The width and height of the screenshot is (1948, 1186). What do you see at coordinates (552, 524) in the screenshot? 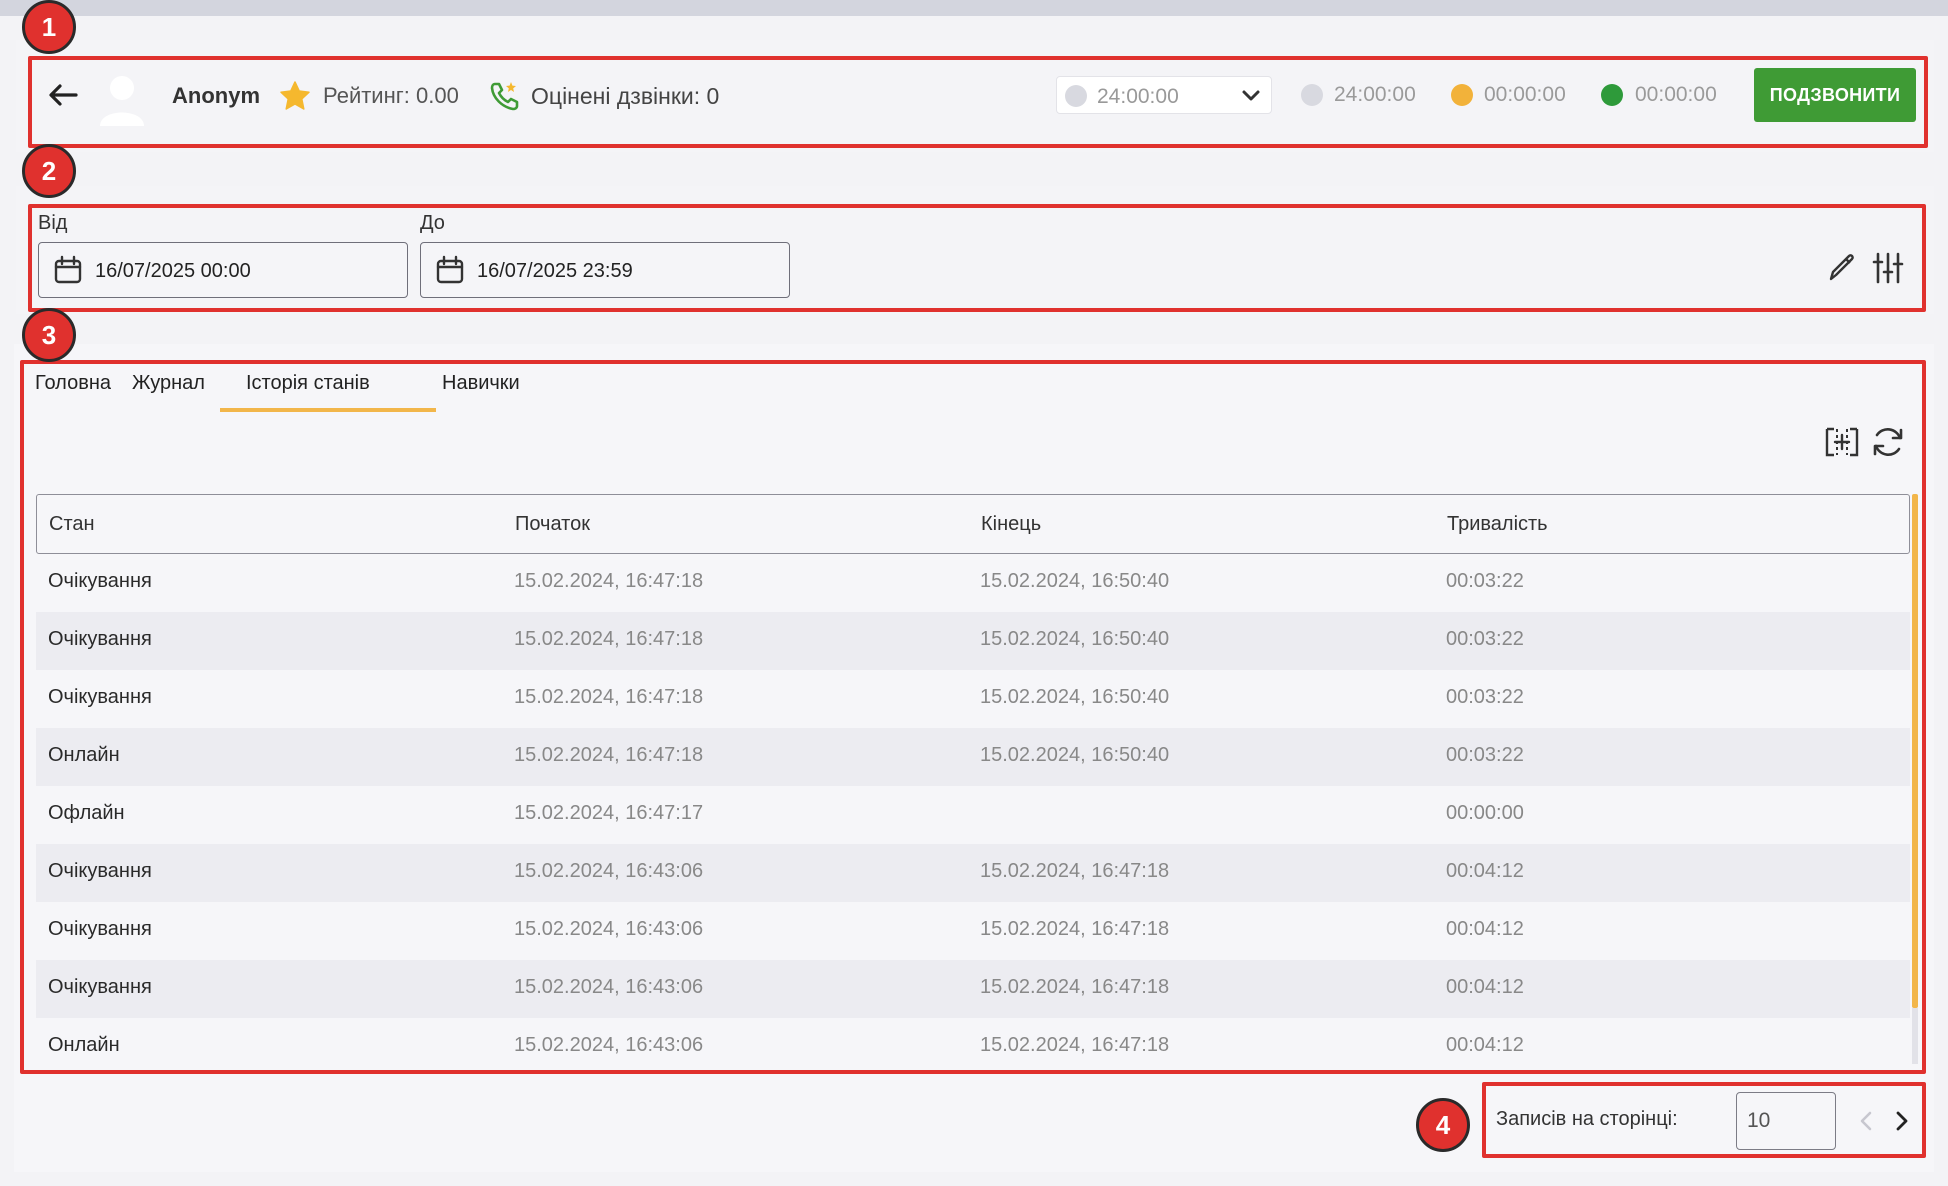
I see `column-header-start: Початок` at bounding box center [552, 524].